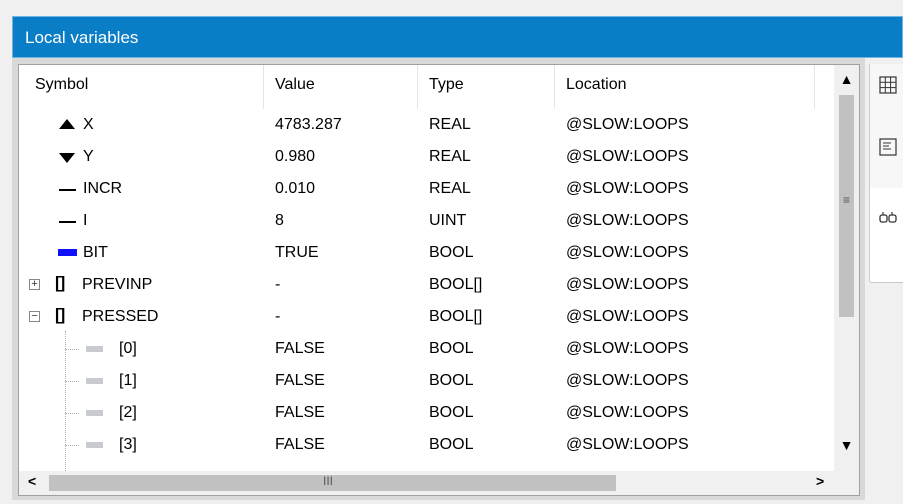 This screenshot has height=504, width=903. Describe the element at coordinates (95, 252) in the screenshot. I see `symbol-cell: BIT` at that location.